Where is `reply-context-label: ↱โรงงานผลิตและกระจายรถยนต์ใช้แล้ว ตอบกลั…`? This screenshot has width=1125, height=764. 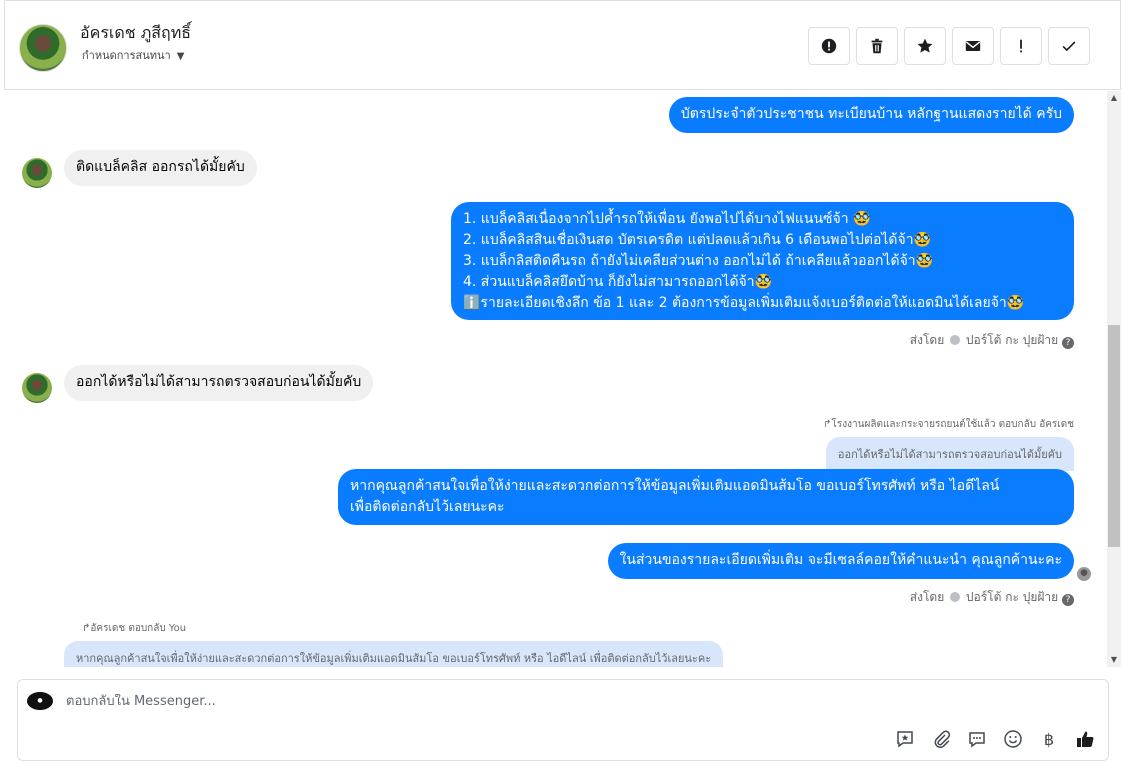
reply-context-label: ↱โรงงานผลิตและกระจายรถยนต์ใช้แล้ว ตอบกลั… is located at coordinates (948, 424).